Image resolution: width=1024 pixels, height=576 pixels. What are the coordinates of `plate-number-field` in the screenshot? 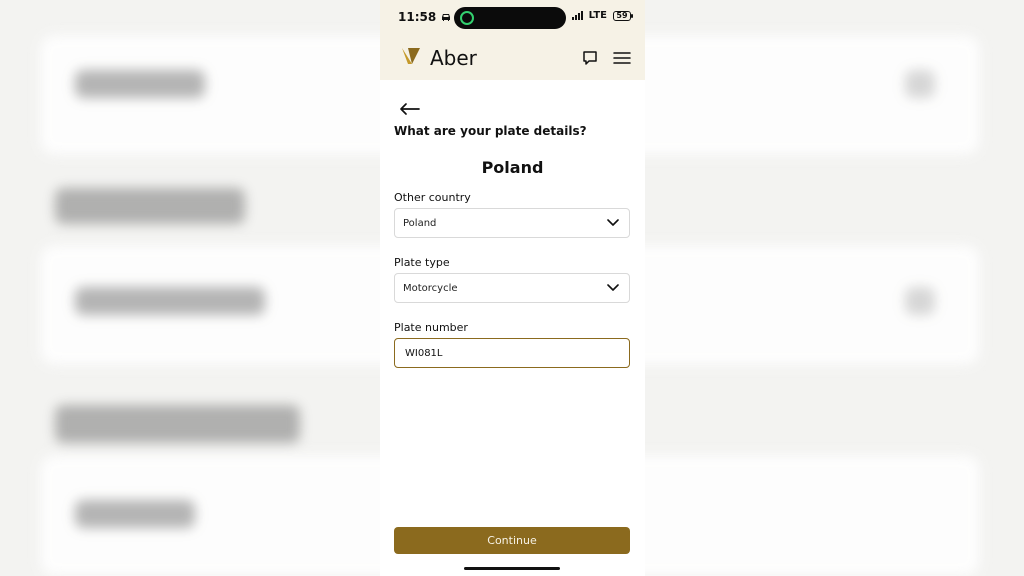 It's located at (512, 353).